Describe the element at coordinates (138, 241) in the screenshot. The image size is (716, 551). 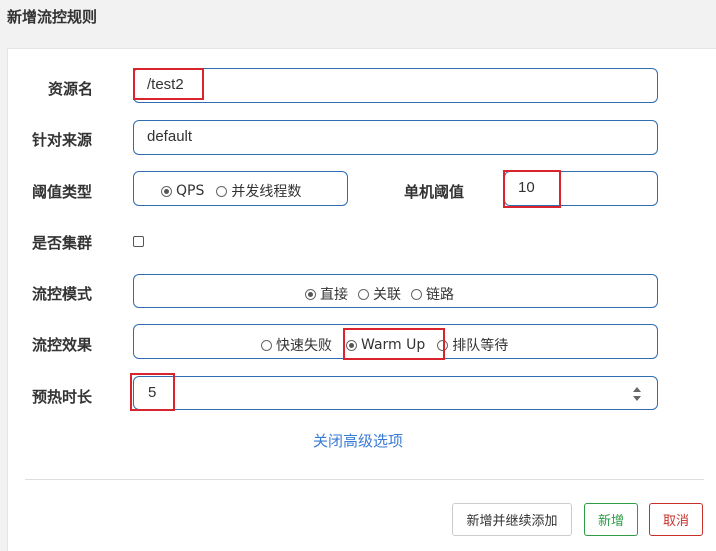
I see `cluster-checkbox` at that location.